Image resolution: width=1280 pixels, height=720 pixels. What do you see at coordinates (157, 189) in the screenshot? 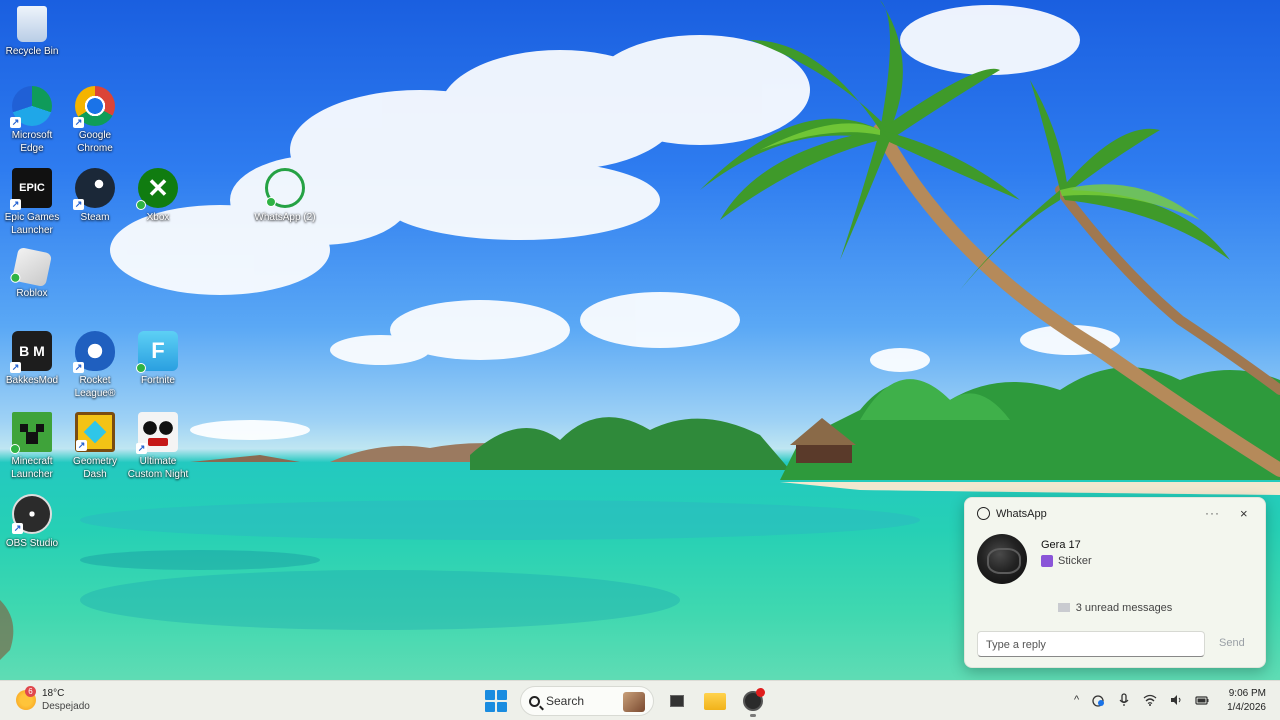
I see `xbox-icon: ✕` at bounding box center [157, 189].